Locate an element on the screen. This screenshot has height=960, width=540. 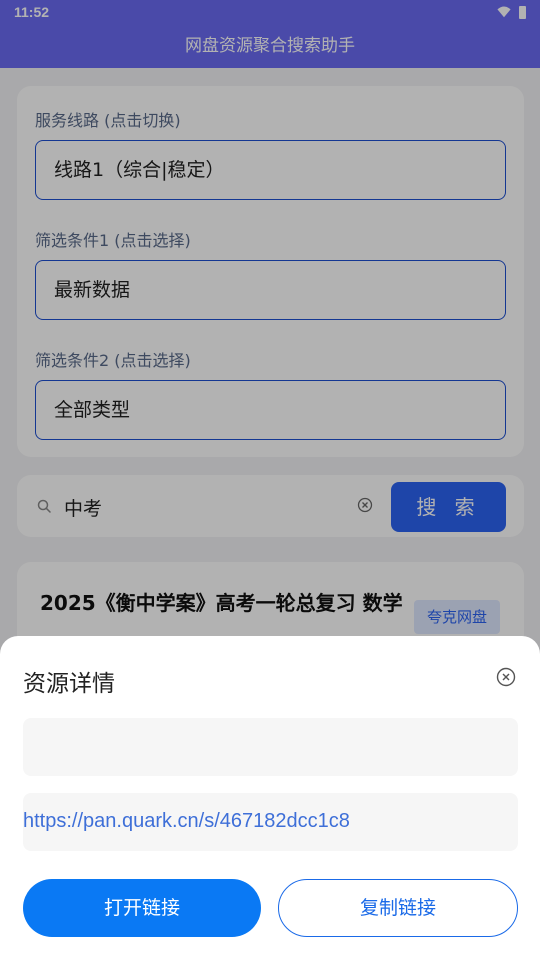
copy-link-button: 复制链接 is located at coordinates (398, 908).